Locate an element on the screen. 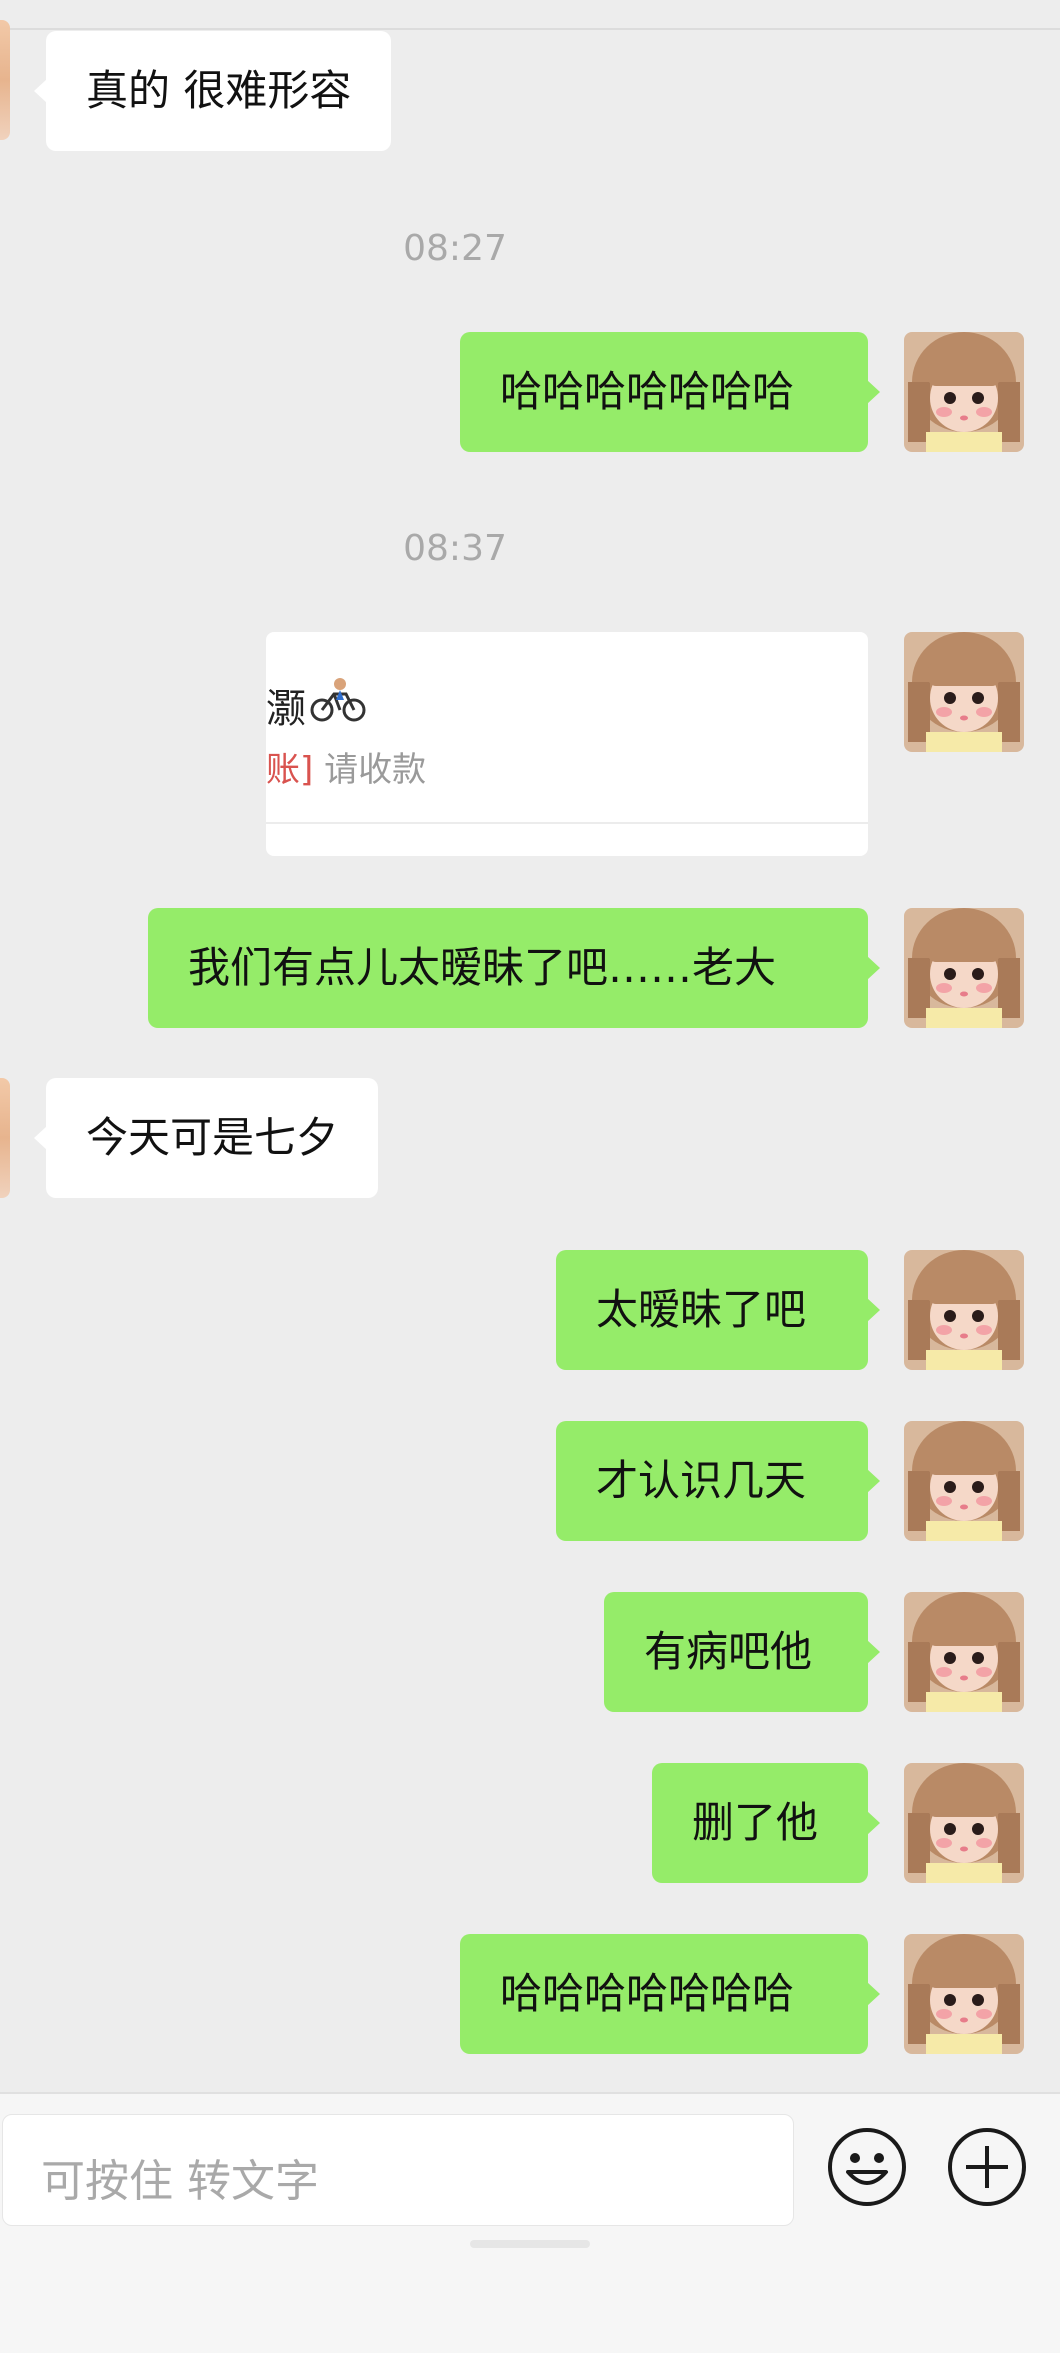 Image resolution: width=1060 pixels, height=2353 pixels. message-bubble: 今天可是七夕 is located at coordinates (206, 1138).